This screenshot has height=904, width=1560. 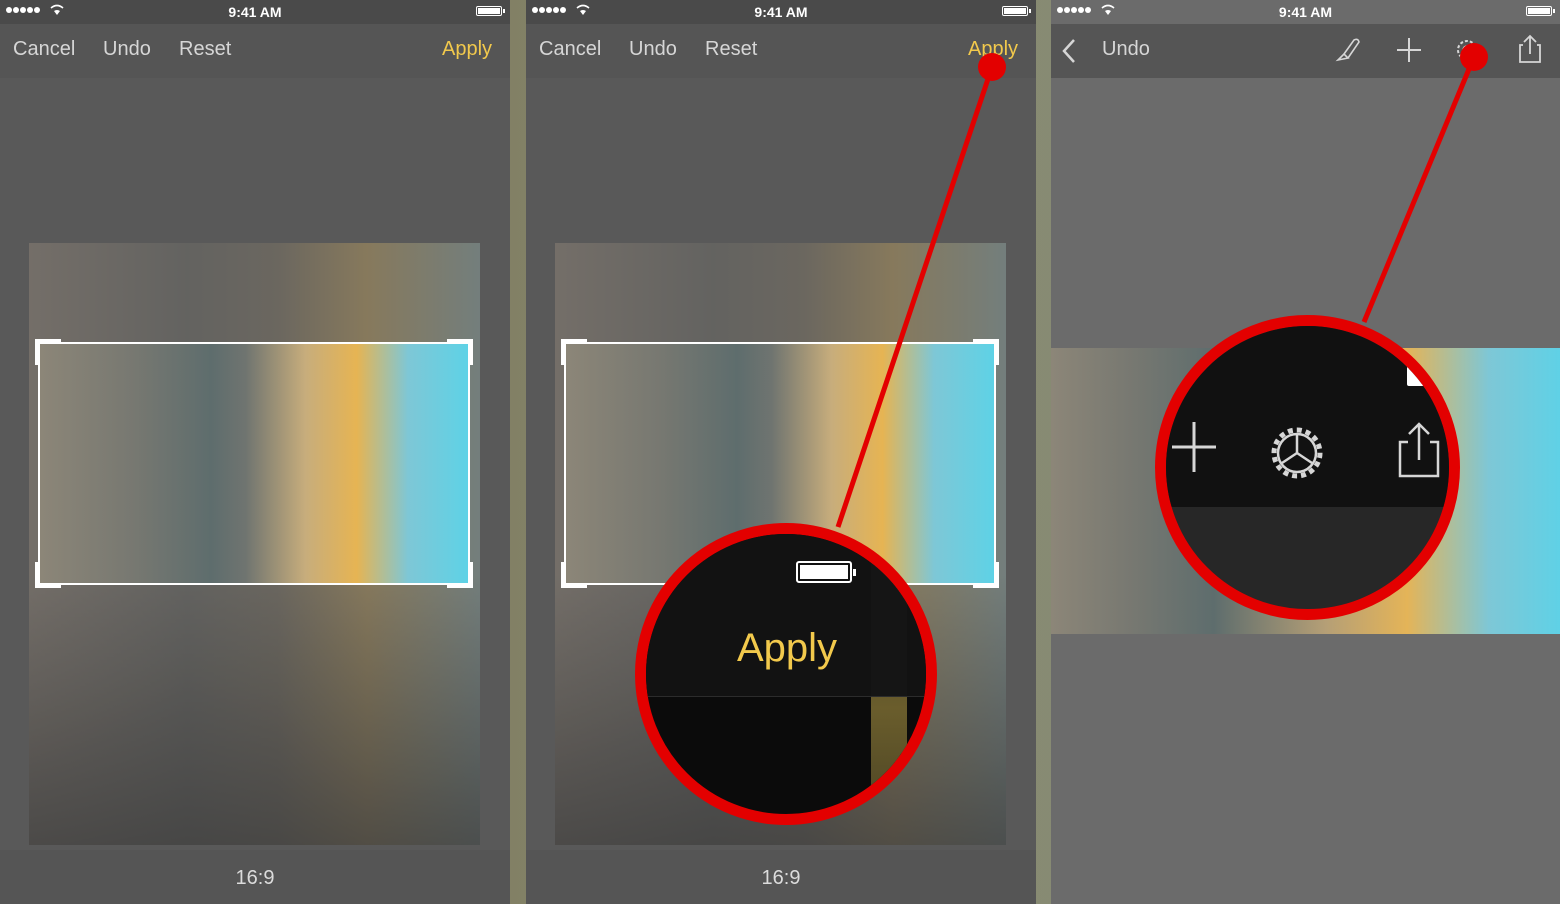 What do you see at coordinates (1305, 51) in the screenshot?
I see `nav-bar: Undo` at bounding box center [1305, 51].